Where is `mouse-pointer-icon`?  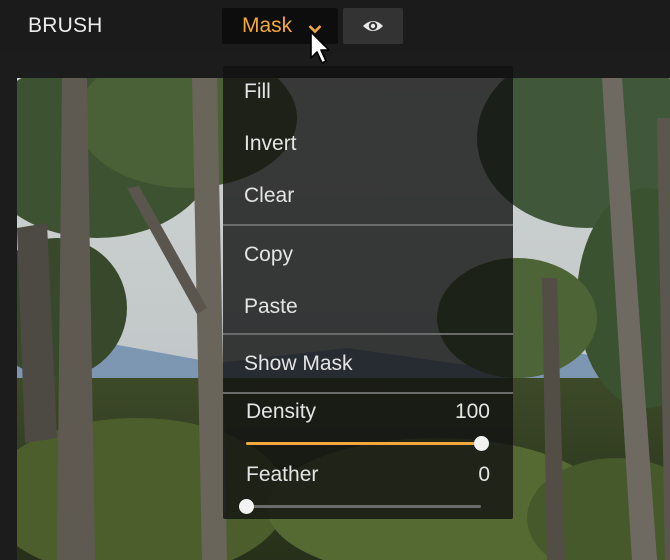
mouse-pointer-icon is located at coordinates (321, 50).